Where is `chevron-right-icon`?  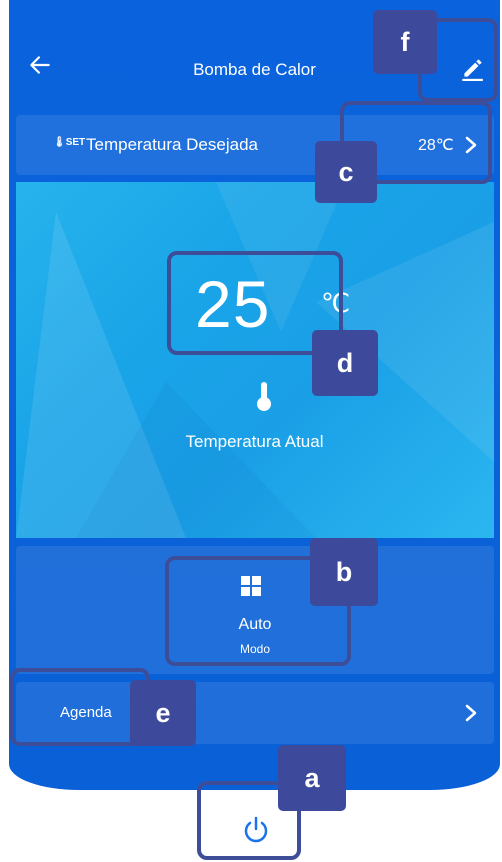
chevron-right-icon is located at coordinates (471, 713).